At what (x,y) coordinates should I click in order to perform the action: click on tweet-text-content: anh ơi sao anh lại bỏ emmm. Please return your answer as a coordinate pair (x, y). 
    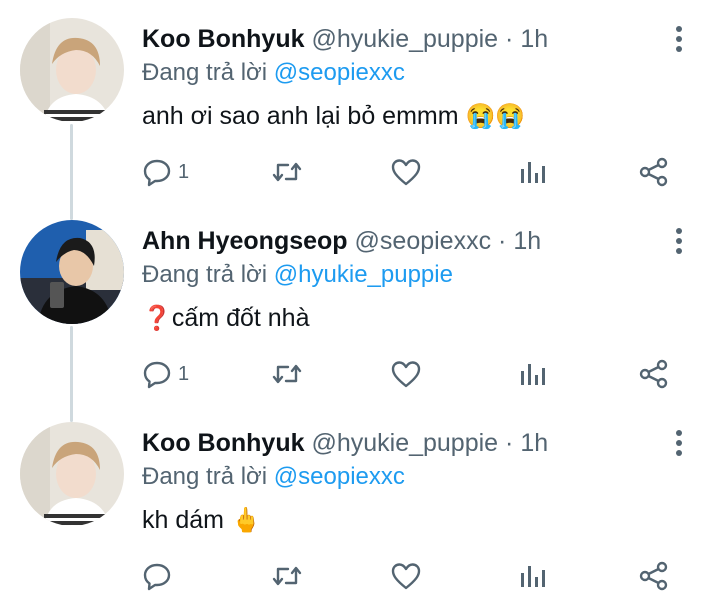
    Looking at the image, I should click on (300, 116).